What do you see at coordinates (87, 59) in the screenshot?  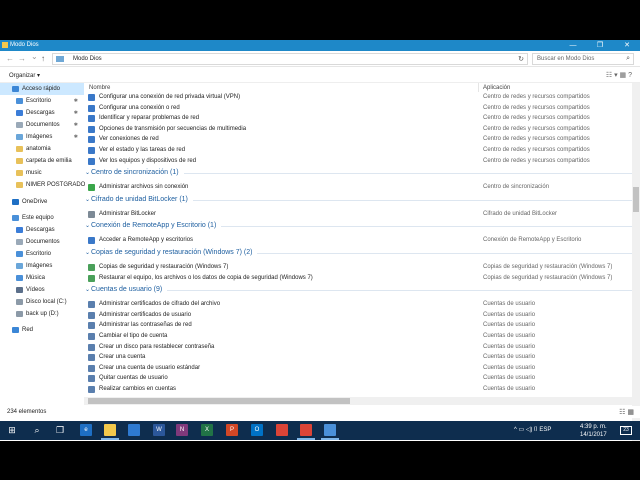 I see `address-path: Modo Dios` at bounding box center [87, 59].